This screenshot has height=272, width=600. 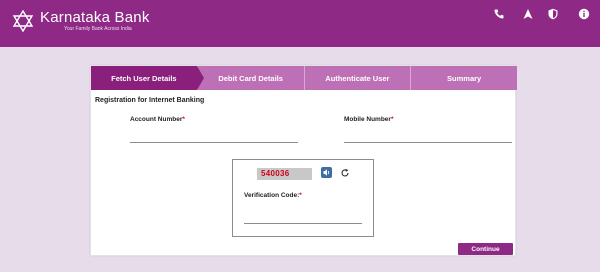 I want to click on account-number-input, so click(x=214, y=136).